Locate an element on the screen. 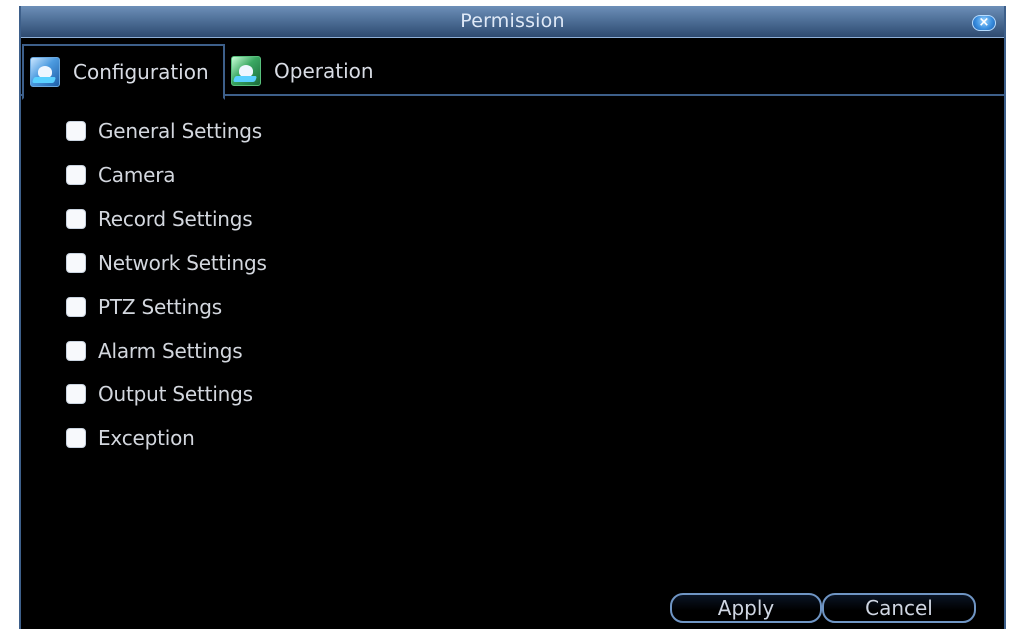 This screenshot has height=629, width=1018. close-icon: × is located at coordinates (984, 23).